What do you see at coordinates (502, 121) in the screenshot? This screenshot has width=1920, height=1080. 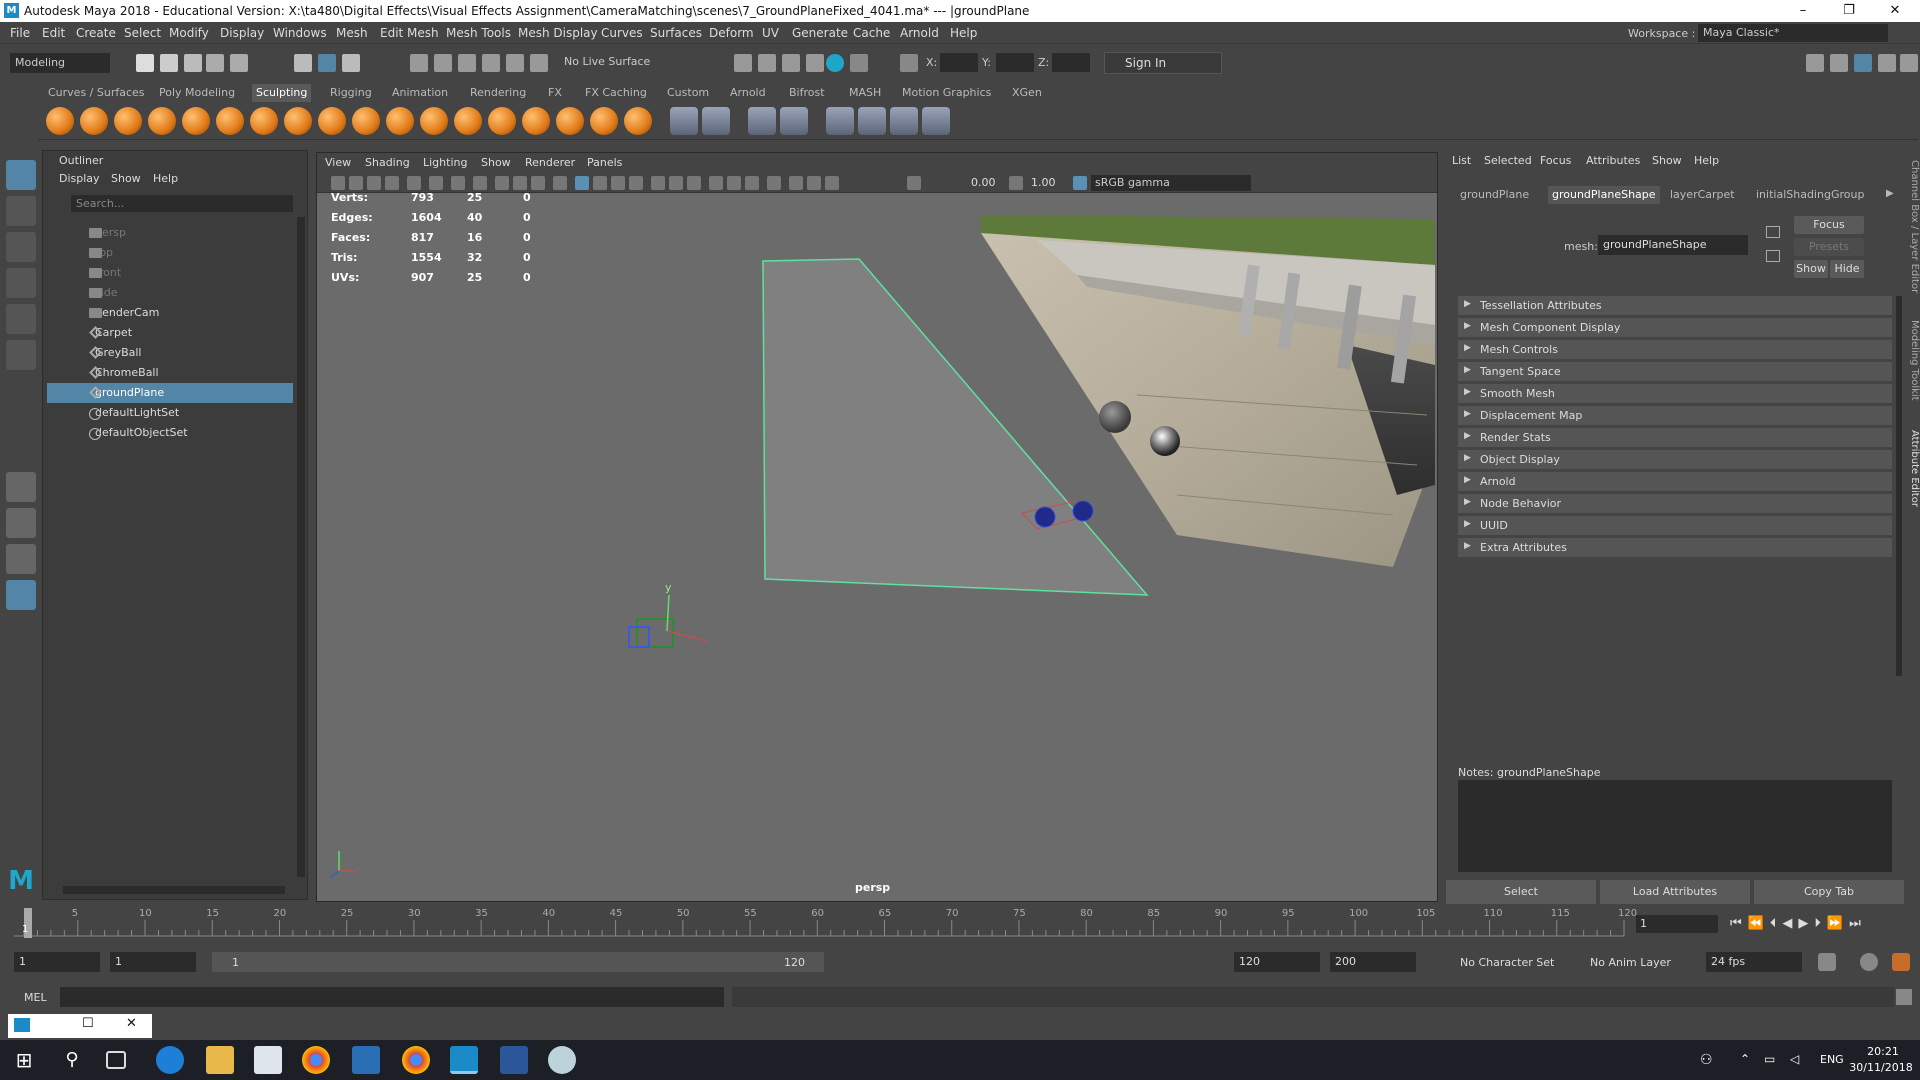 I see `knife-tool-icon` at bounding box center [502, 121].